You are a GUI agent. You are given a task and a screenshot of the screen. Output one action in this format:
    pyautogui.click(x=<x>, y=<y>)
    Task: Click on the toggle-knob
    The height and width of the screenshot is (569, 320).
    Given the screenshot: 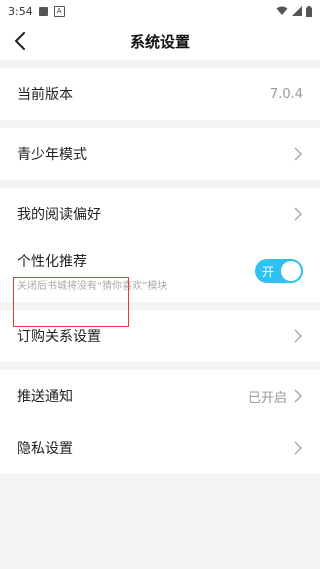 What is the action you would take?
    pyautogui.click(x=291, y=271)
    